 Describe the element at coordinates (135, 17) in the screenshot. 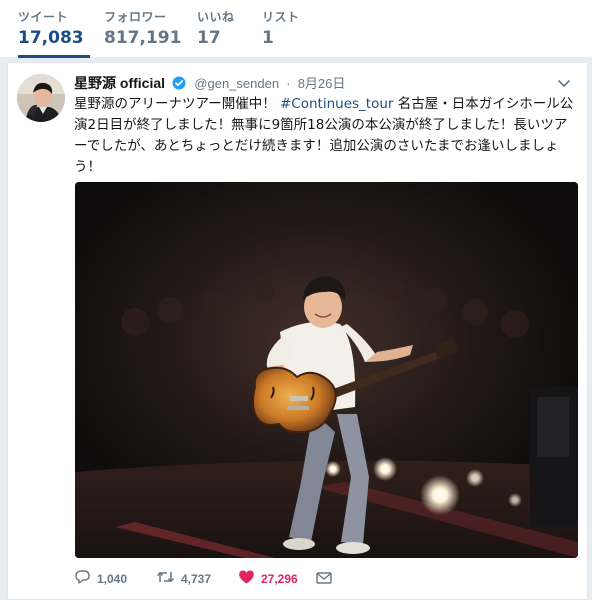

I see `stat-followers-label: フォロワー` at that location.